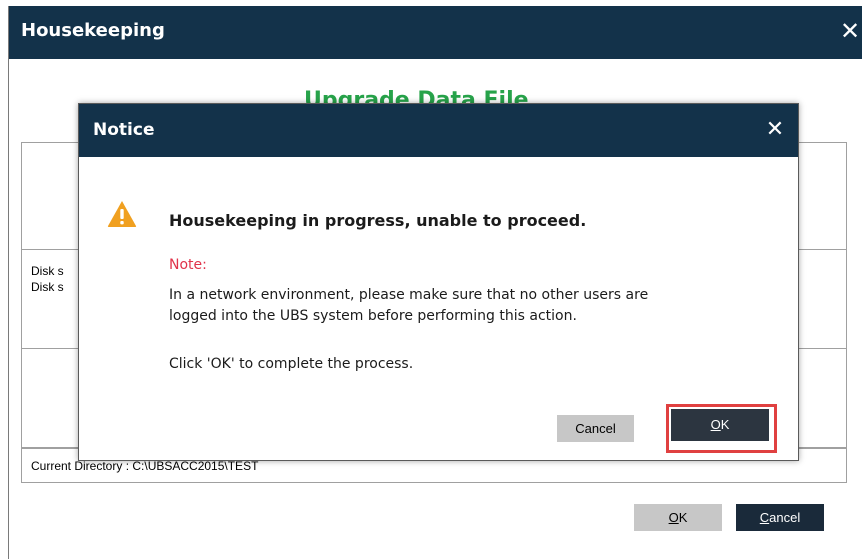 The image size is (862, 559). Describe the element at coordinates (683, 517) in the screenshot. I see `main-ok-label: K` at that location.